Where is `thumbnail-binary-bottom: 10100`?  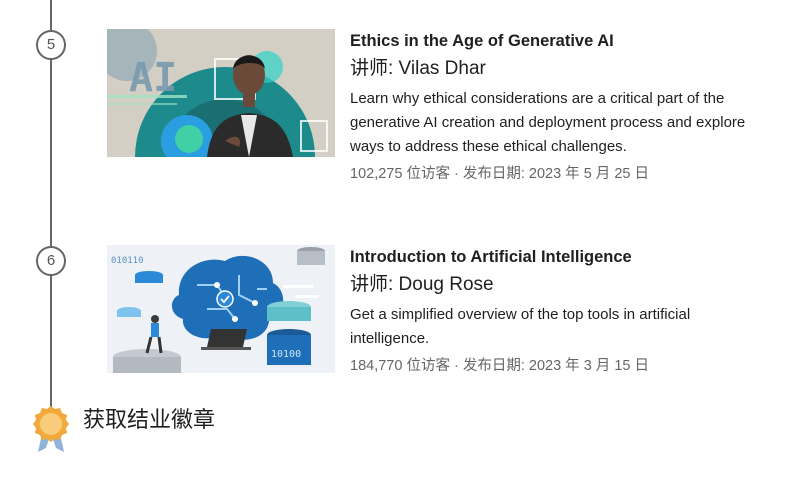
thumbnail-binary-bottom: 10100 is located at coordinates (286, 354).